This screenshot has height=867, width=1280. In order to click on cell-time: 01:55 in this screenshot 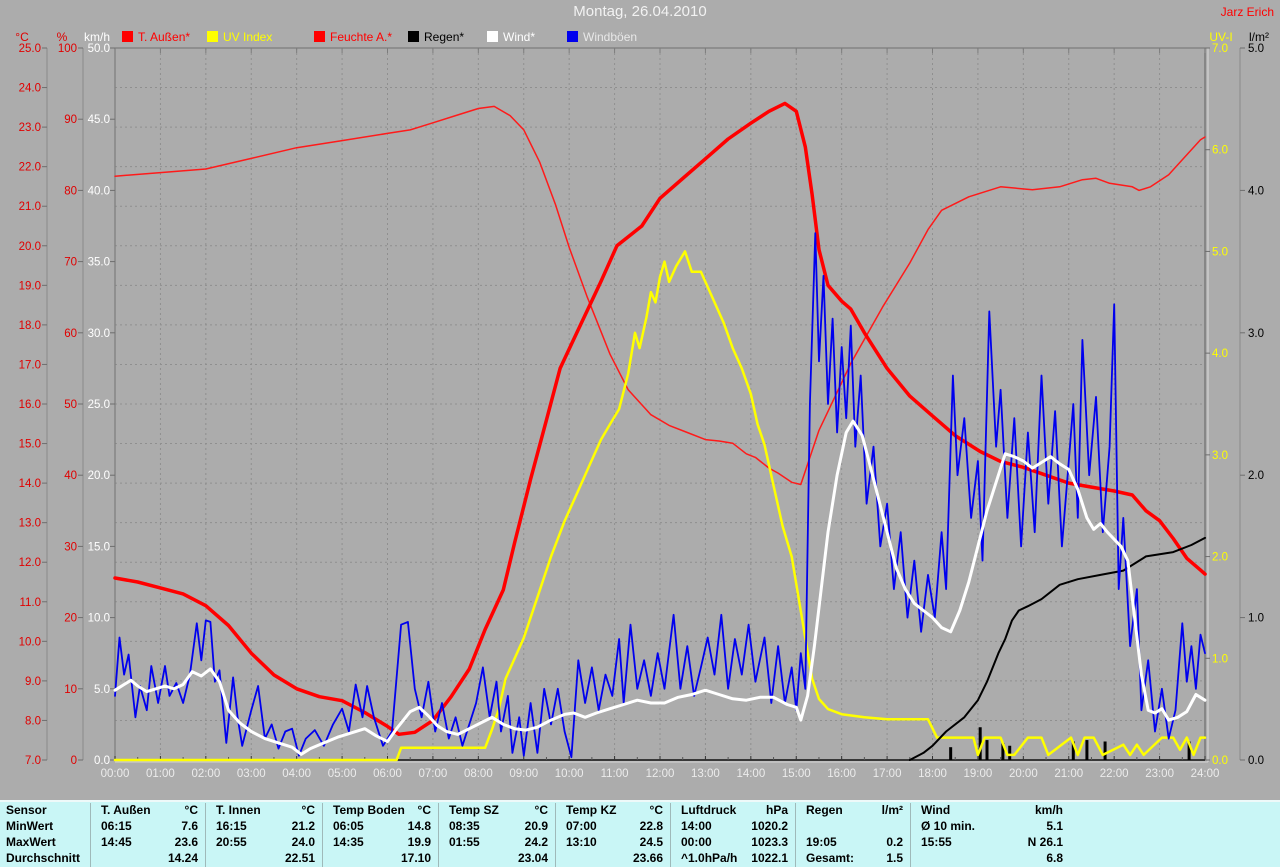, I will do `click(464, 842)`.